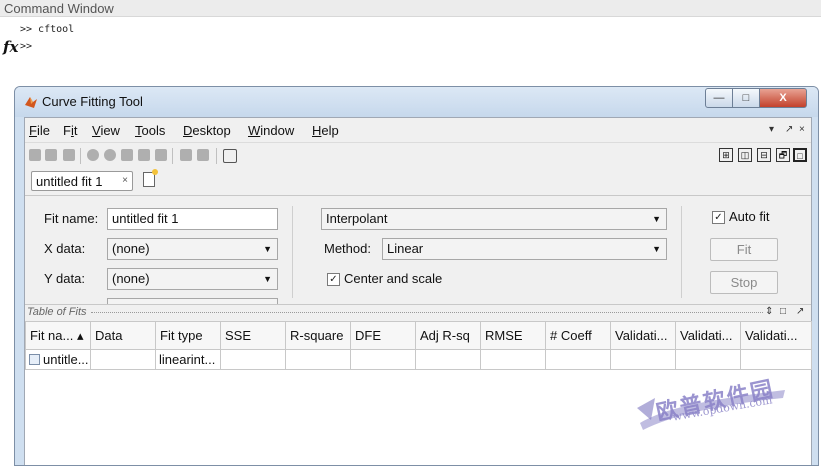 Image resolution: width=821 pixels, height=466 pixels. Describe the element at coordinates (513, 335) in the screenshot. I see `column-header-rmse: RMSE` at that location.